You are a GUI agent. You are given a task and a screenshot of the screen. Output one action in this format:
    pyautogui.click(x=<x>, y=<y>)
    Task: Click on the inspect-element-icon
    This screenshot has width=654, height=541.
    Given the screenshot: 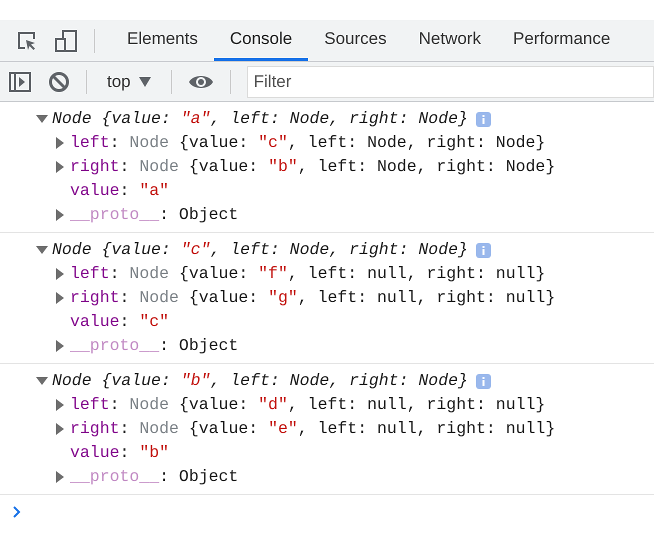 What is the action you would take?
    pyautogui.click(x=27, y=41)
    